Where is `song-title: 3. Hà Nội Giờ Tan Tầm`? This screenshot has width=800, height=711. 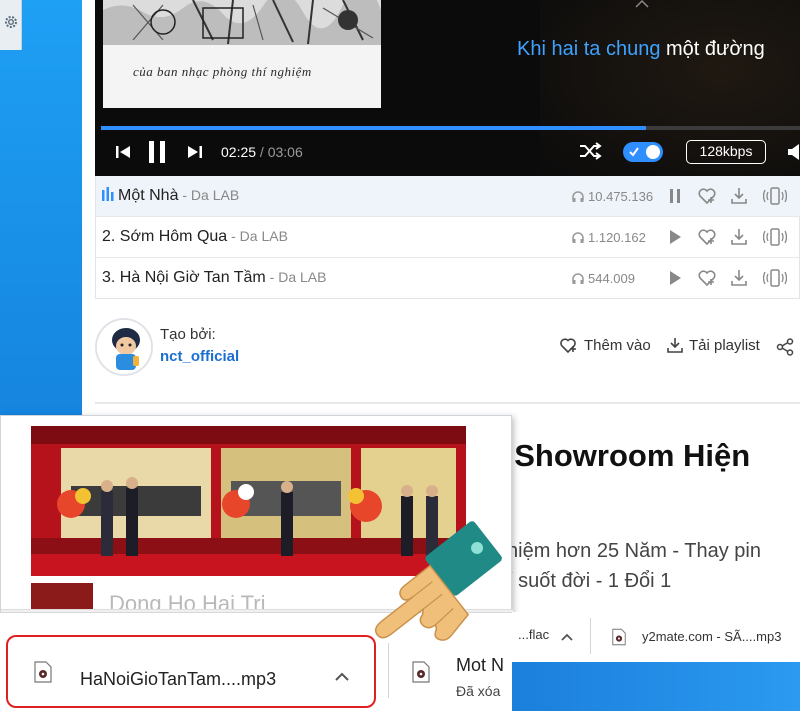 song-title: 3. Hà Nội Giờ Tan Tầm is located at coordinates (184, 277).